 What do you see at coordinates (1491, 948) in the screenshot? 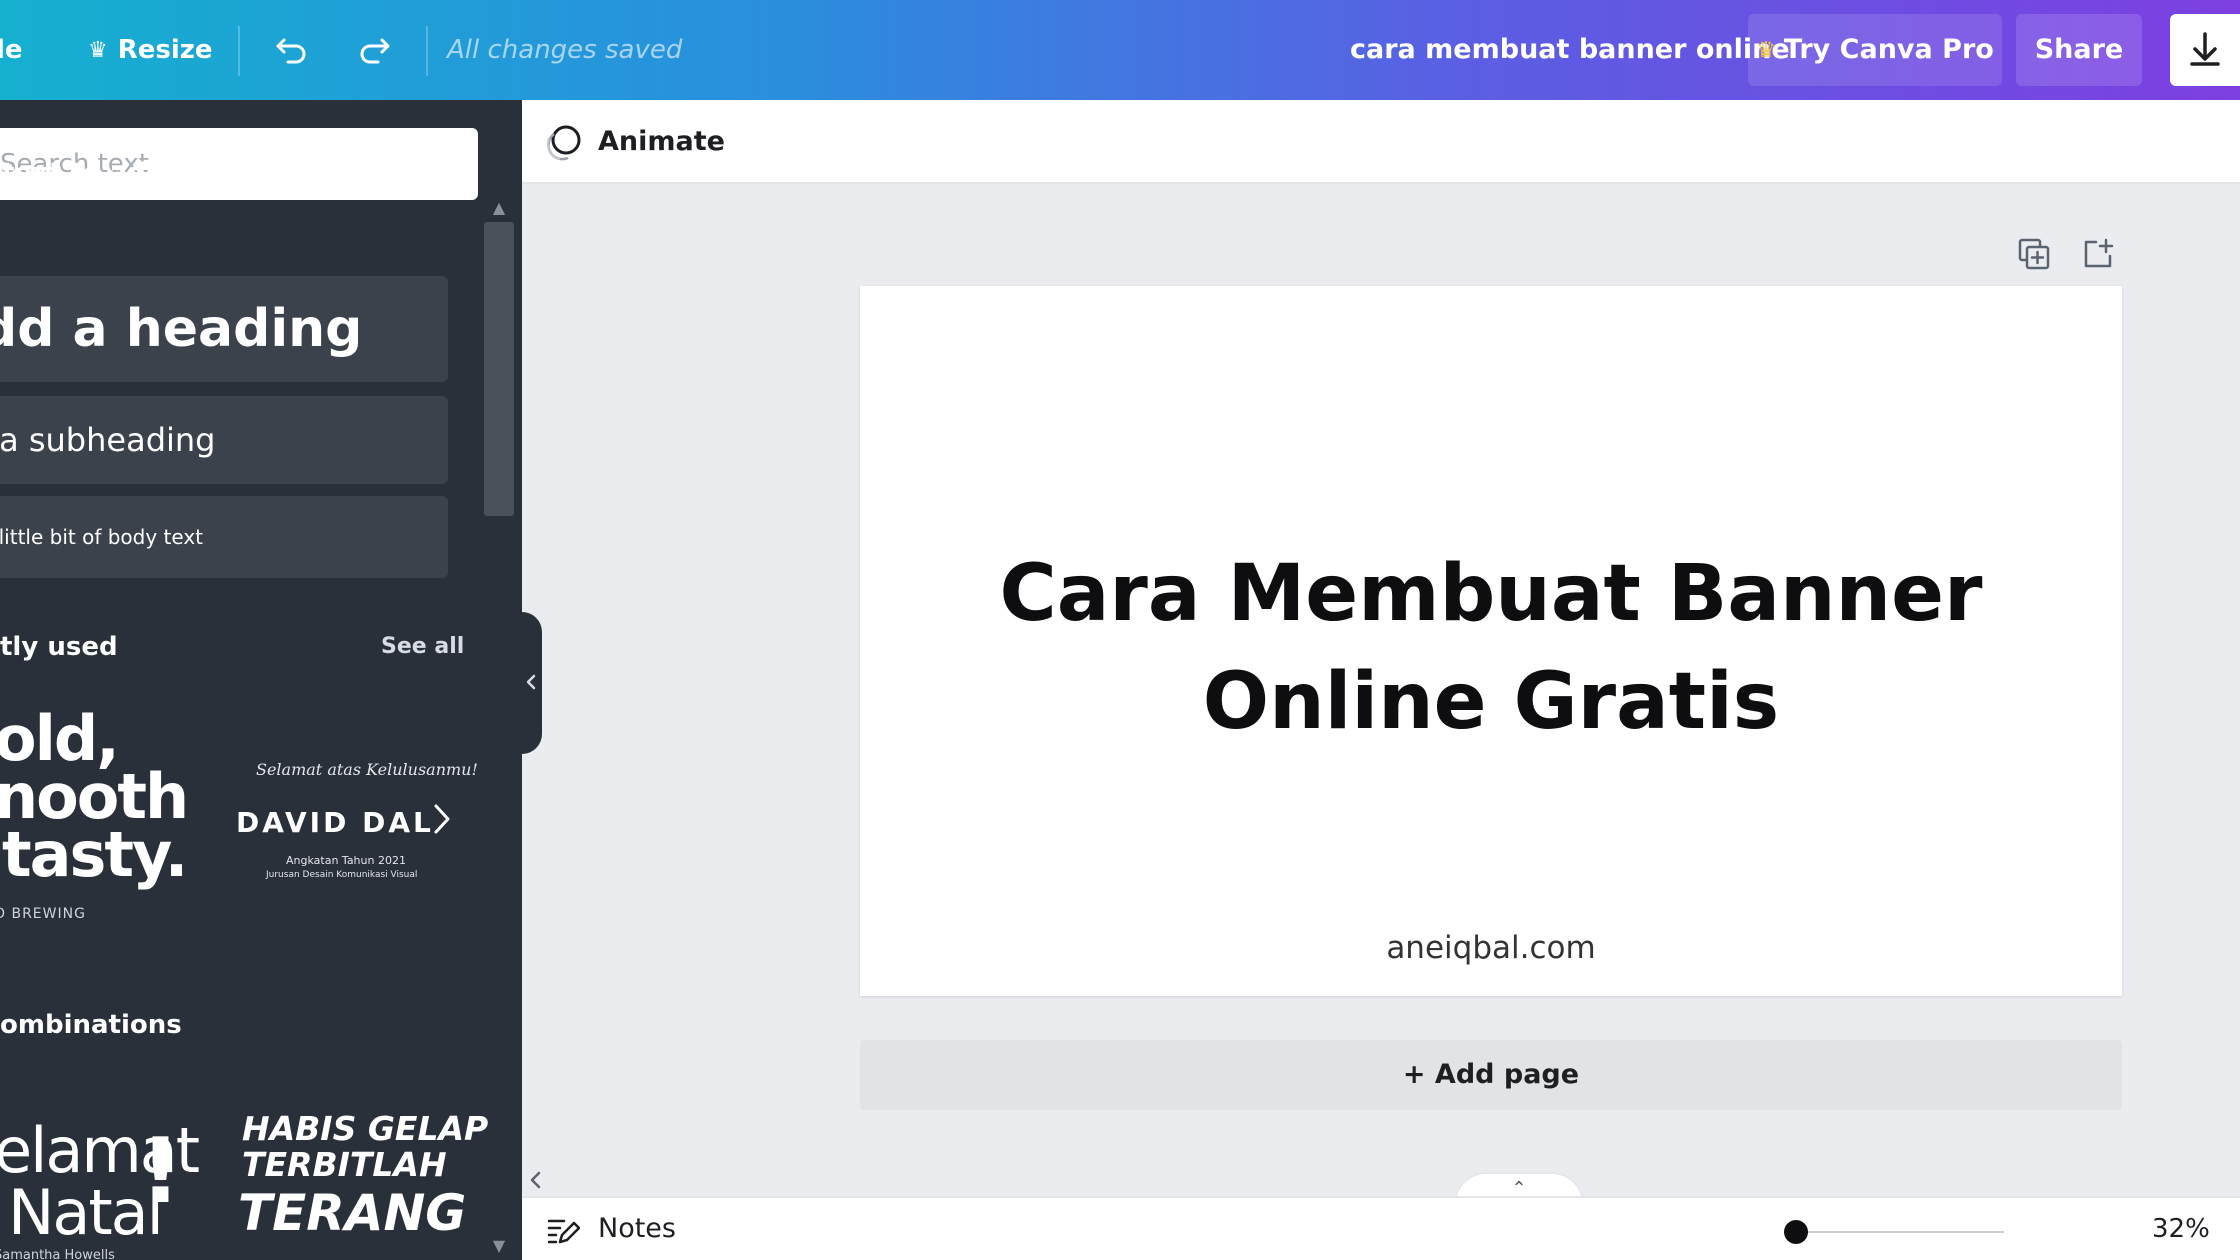
I see `banner-footer-text: aneiqbal.com` at bounding box center [1491, 948].